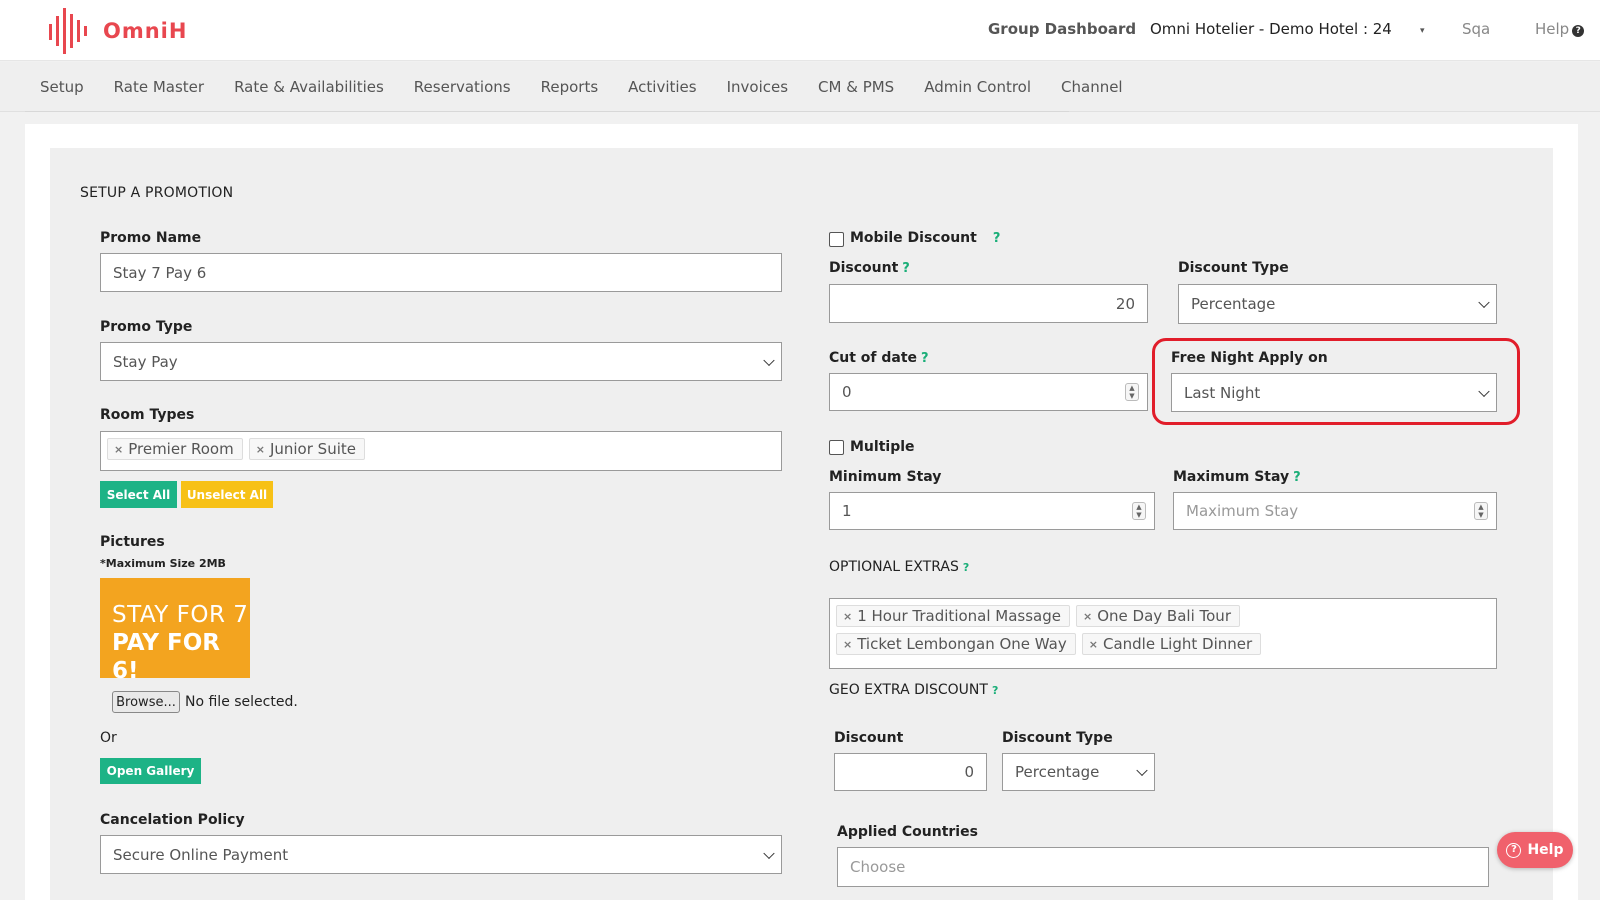 The image size is (1600, 900). What do you see at coordinates (913, 238) in the screenshot?
I see `mobile-discount-text: Mobile Discount` at bounding box center [913, 238].